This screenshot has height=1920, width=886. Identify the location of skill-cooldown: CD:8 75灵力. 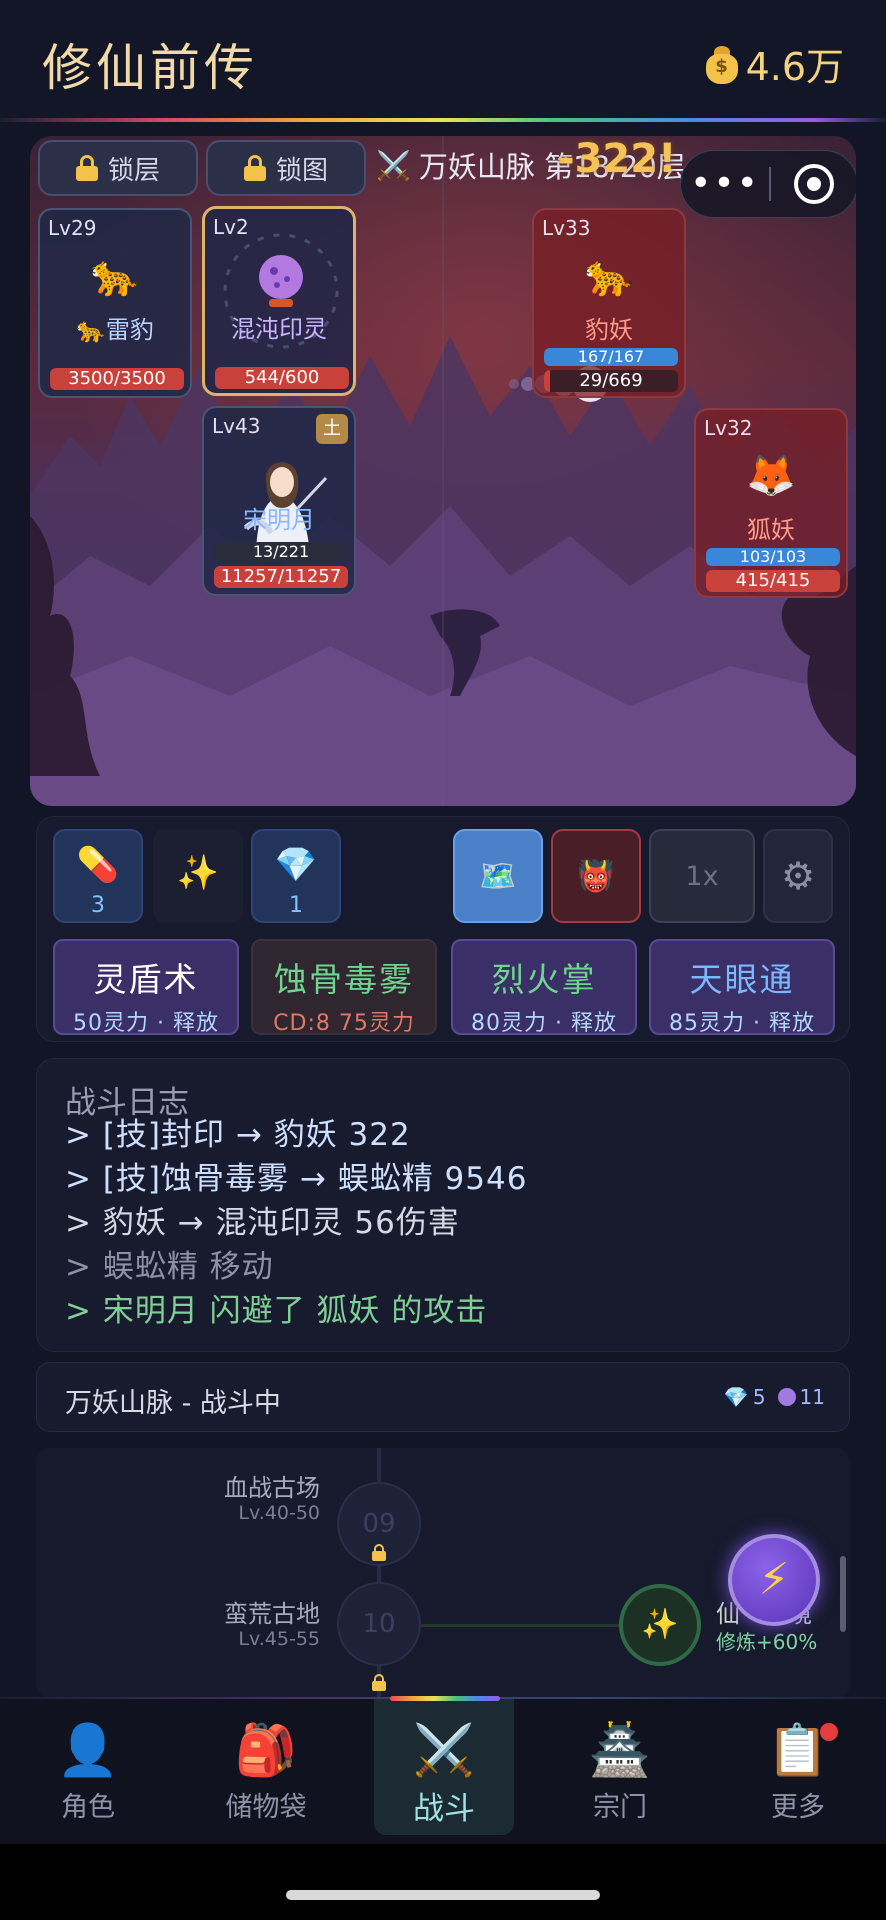
(344, 1023).